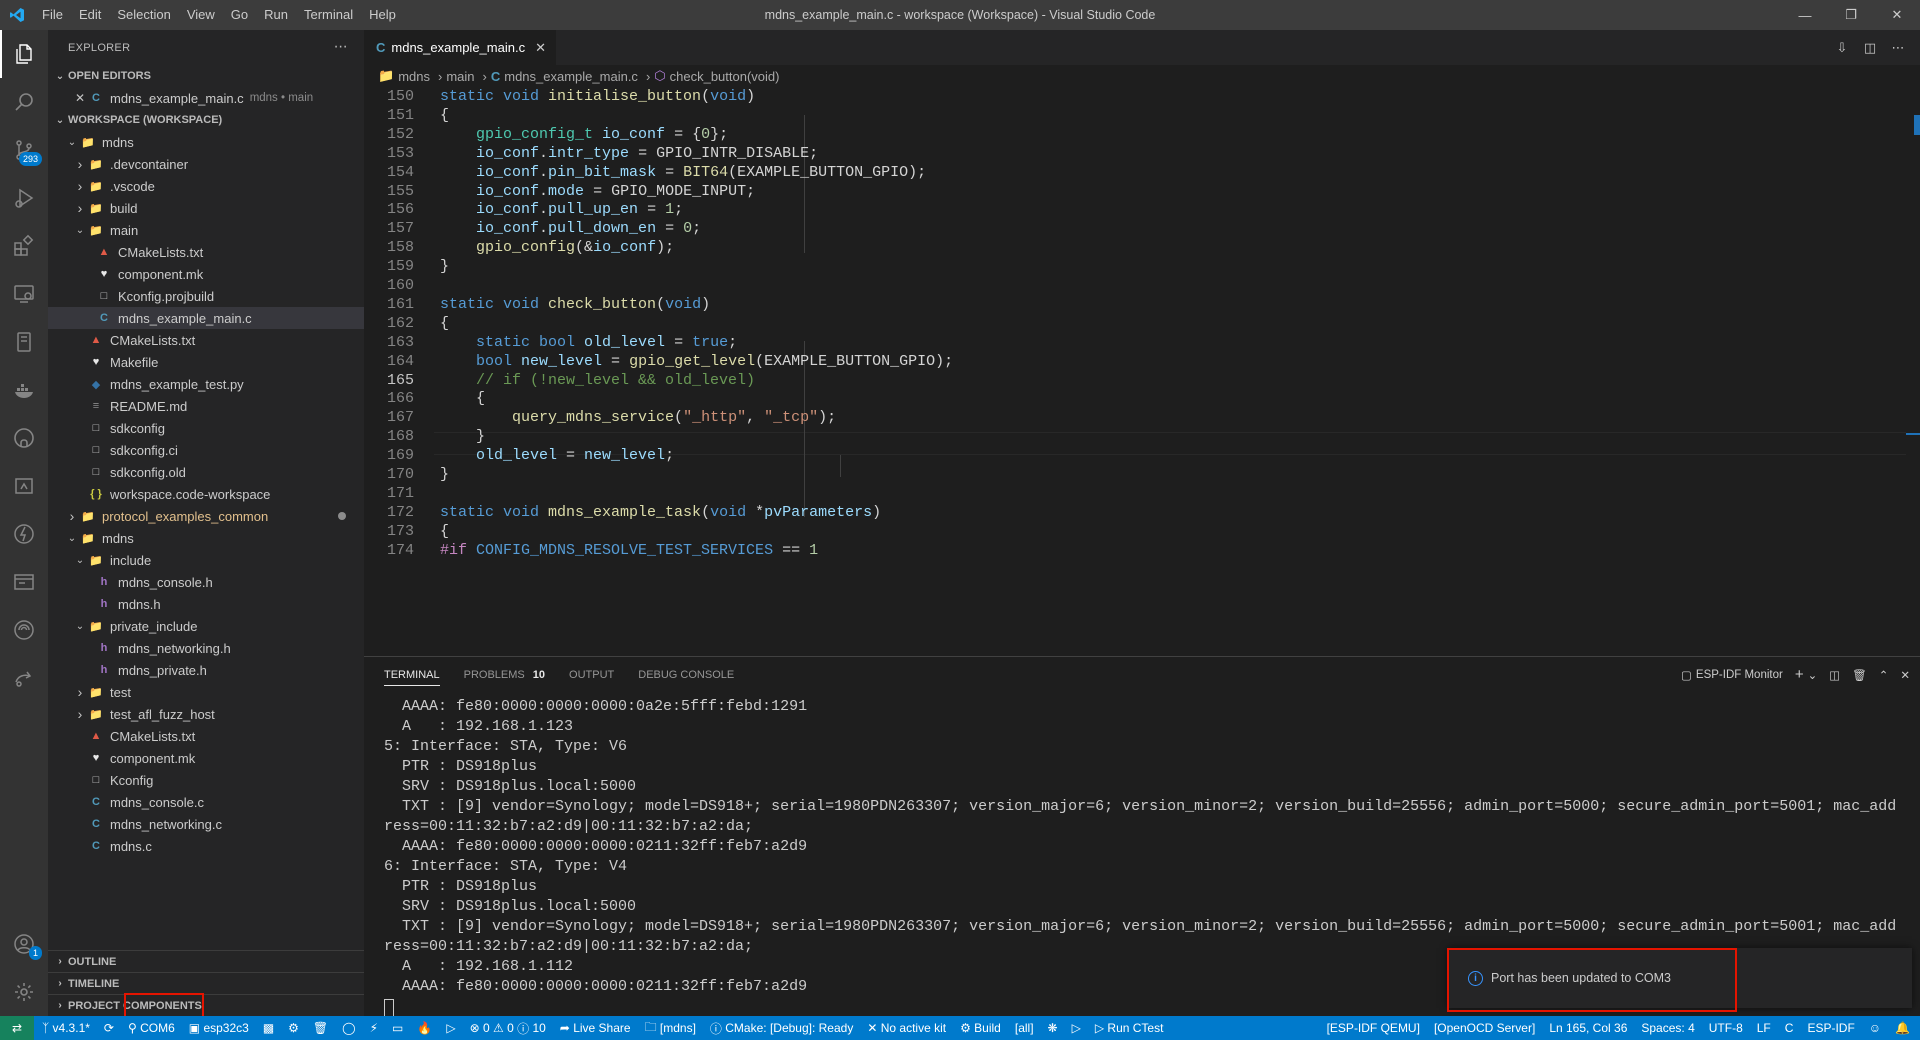 The width and height of the screenshot is (1920, 1040). What do you see at coordinates (206, 362) in the screenshot?
I see `tree-item: ♥ Makefile` at bounding box center [206, 362].